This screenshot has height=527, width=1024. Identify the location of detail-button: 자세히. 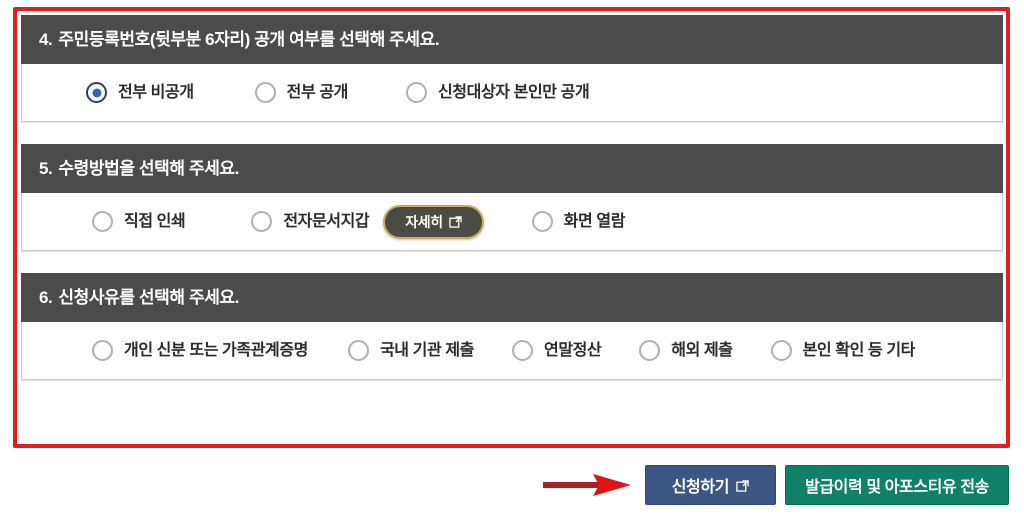
(433, 221).